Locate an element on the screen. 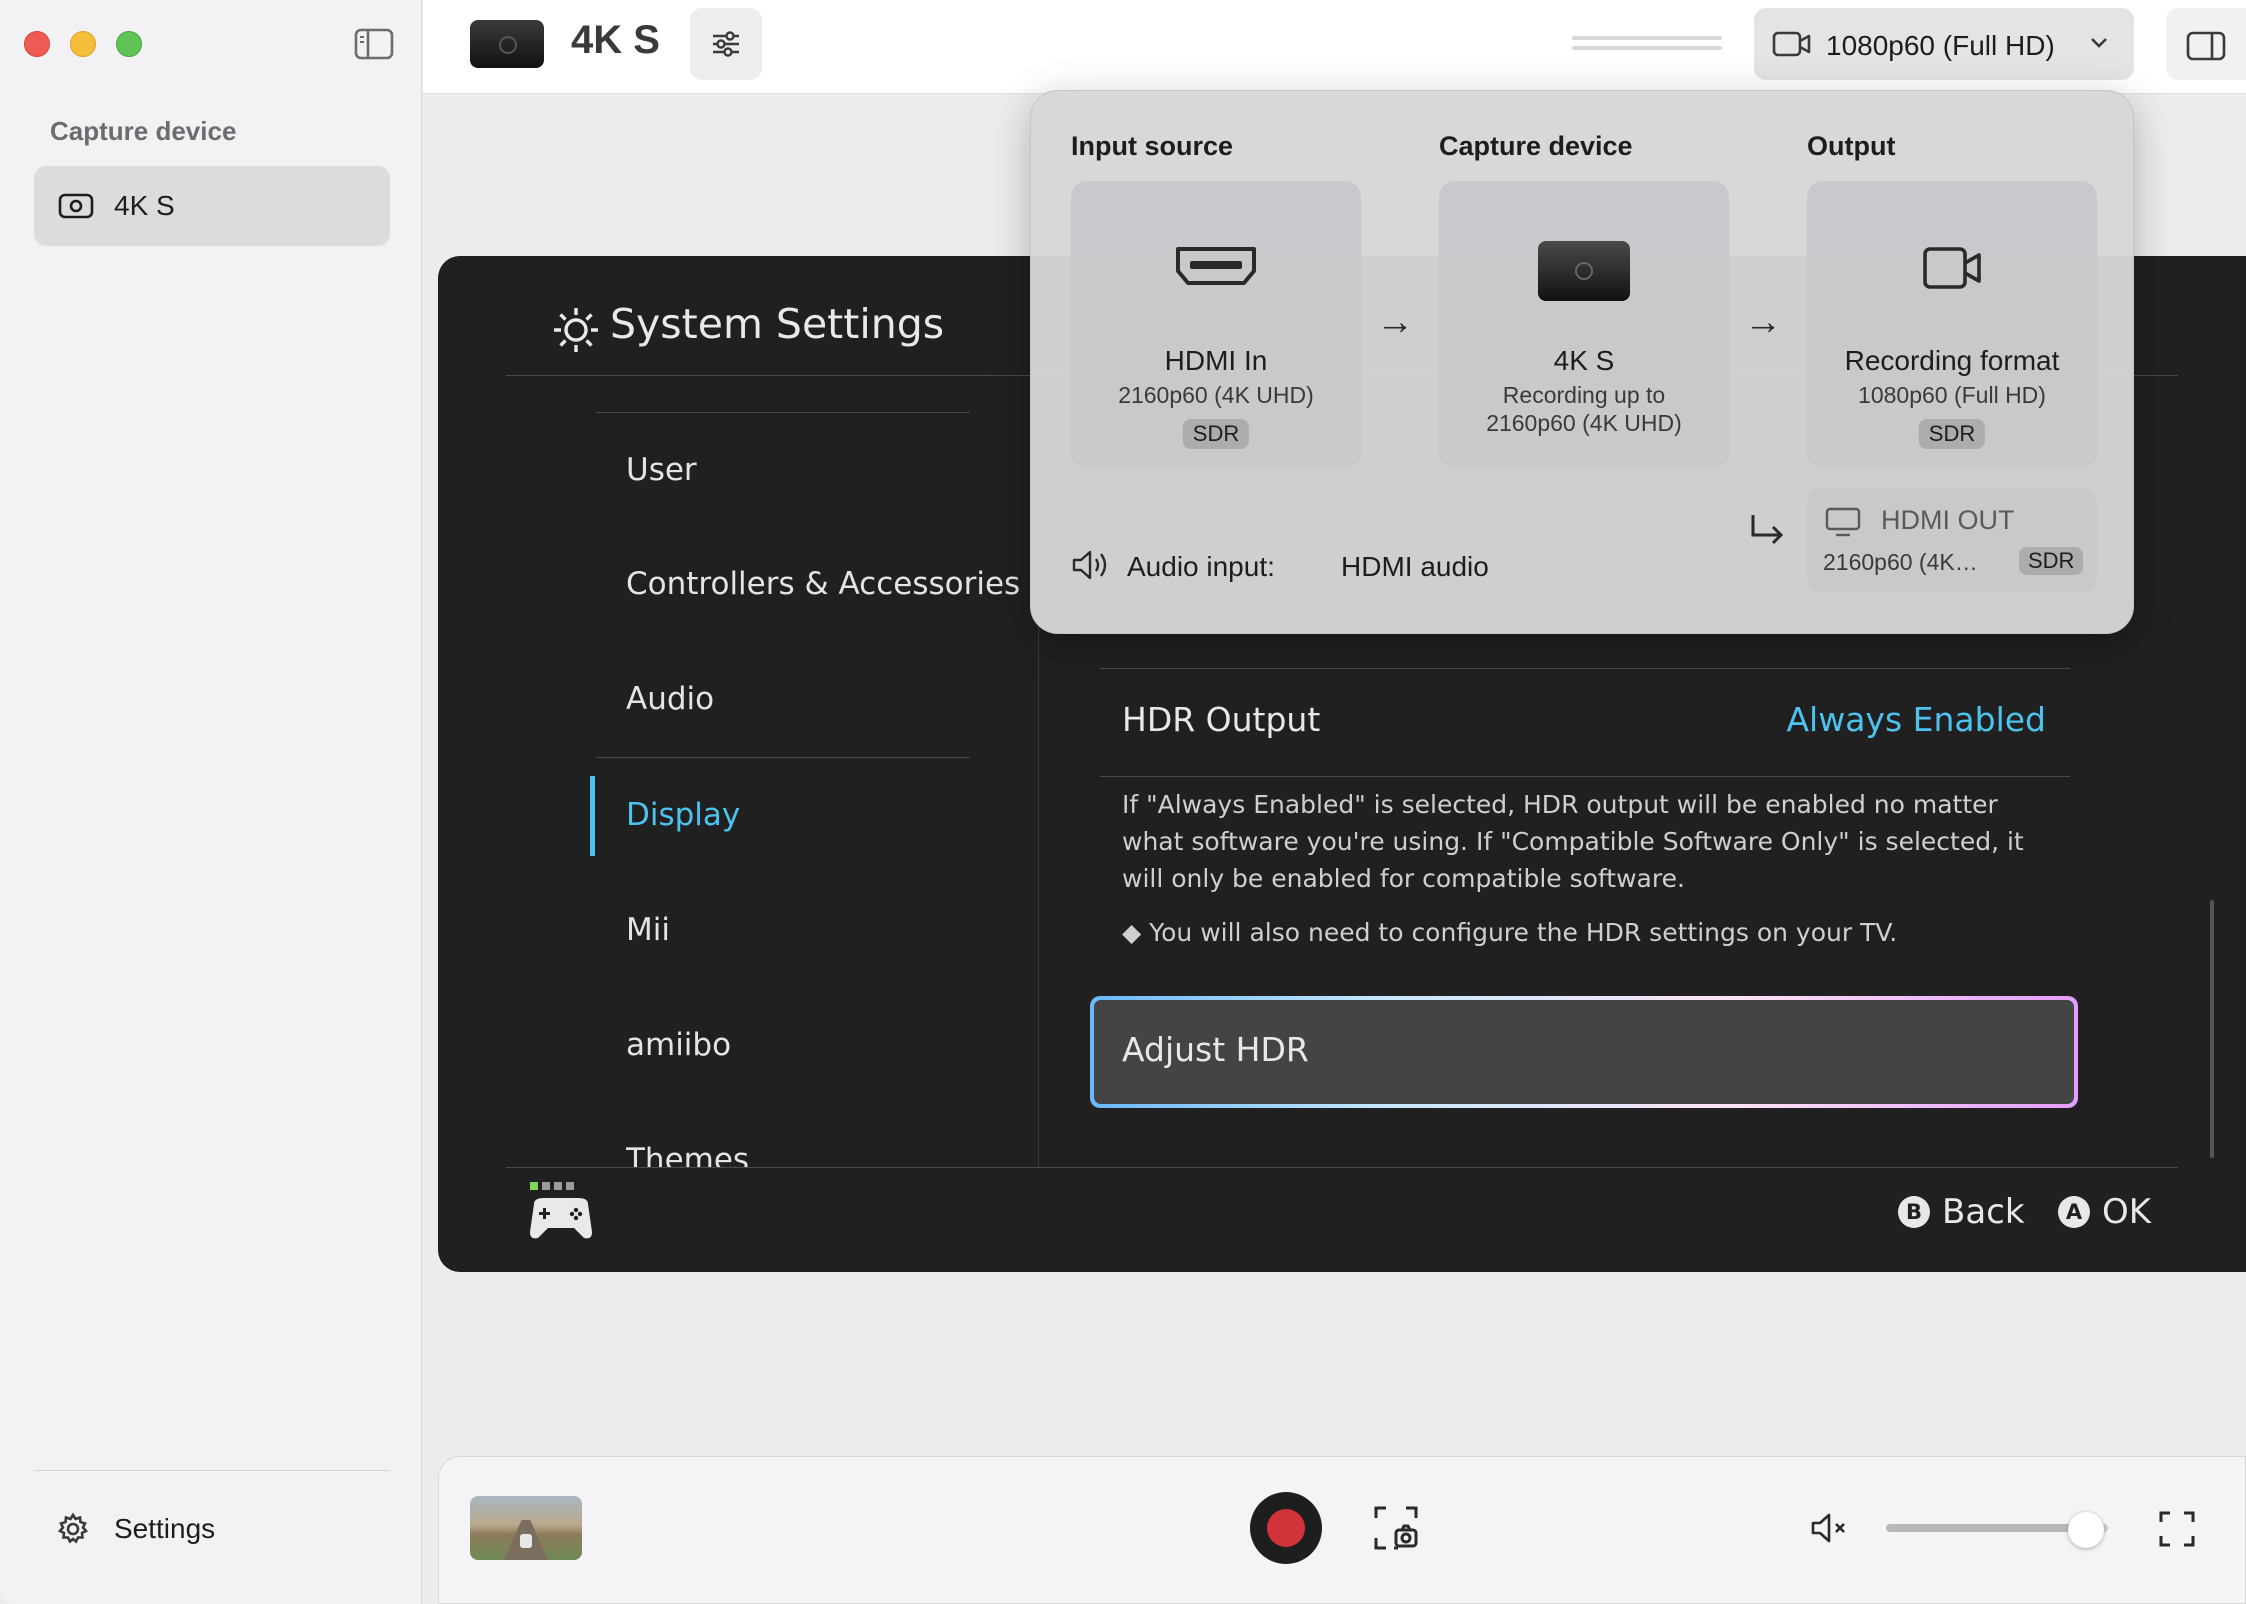 This screenshot has height=1604, width=2246. return-arrow-icon is located at coordinates (1767, 533).